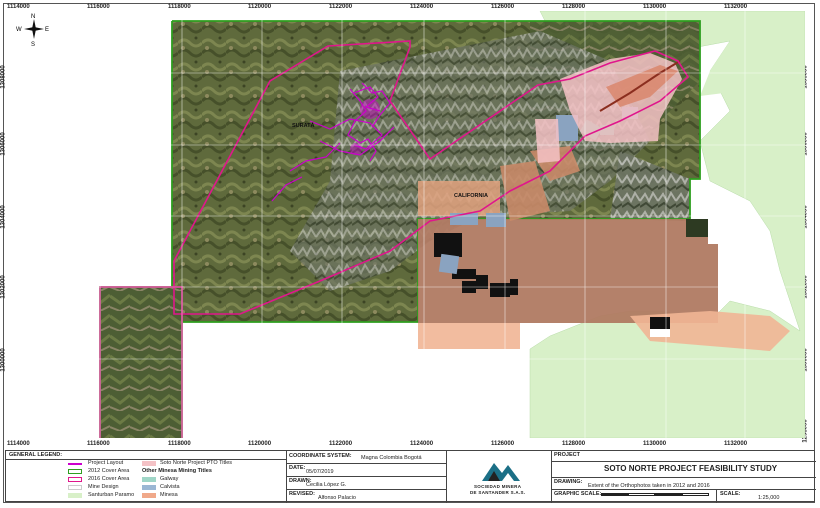 The width and height of the screenshot is (820, 508). I want to click on calvista-swatch, so click(149, 487).